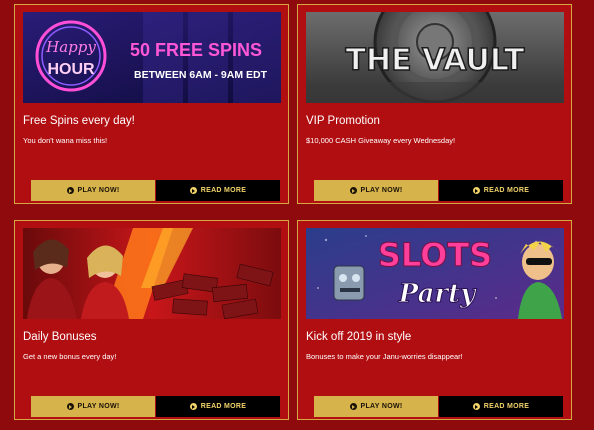 The image size is (594, 430). What do you see at coordinates (60, 337) in the screenshot?
I see `promo-title: Daily Bonuses` at bounding box center [60, 337].